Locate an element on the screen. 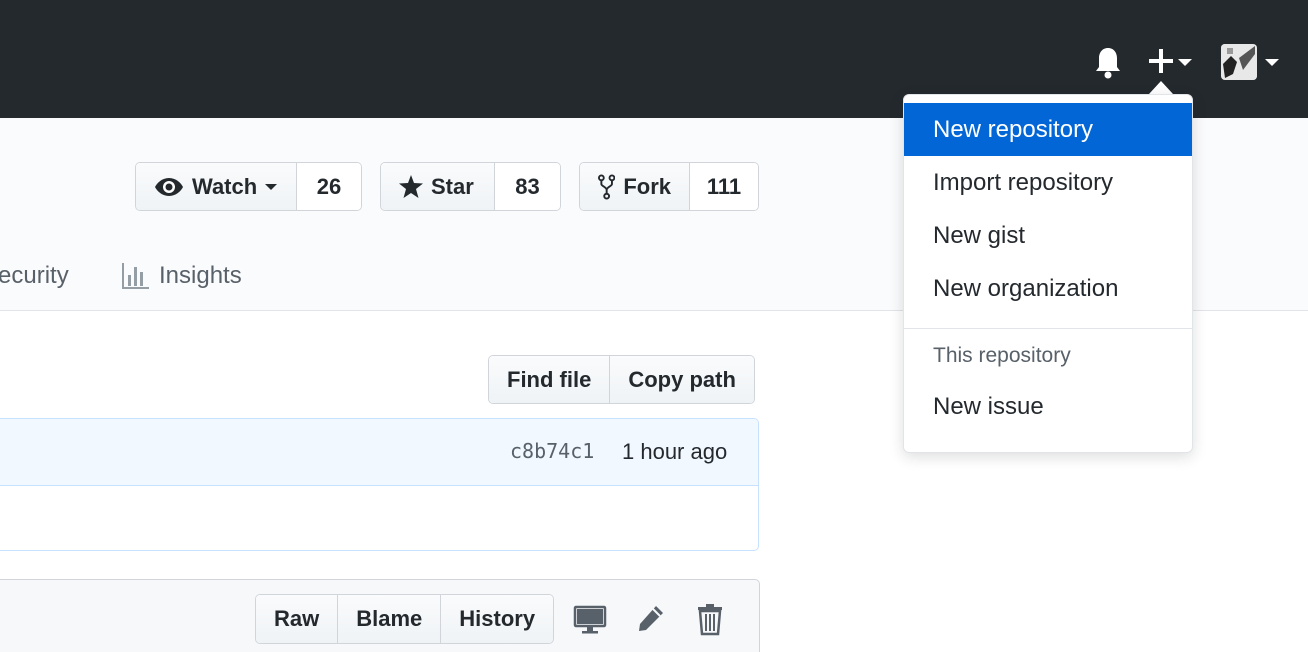  tab-insights-label: Insights is located at coordinates (200, 275).